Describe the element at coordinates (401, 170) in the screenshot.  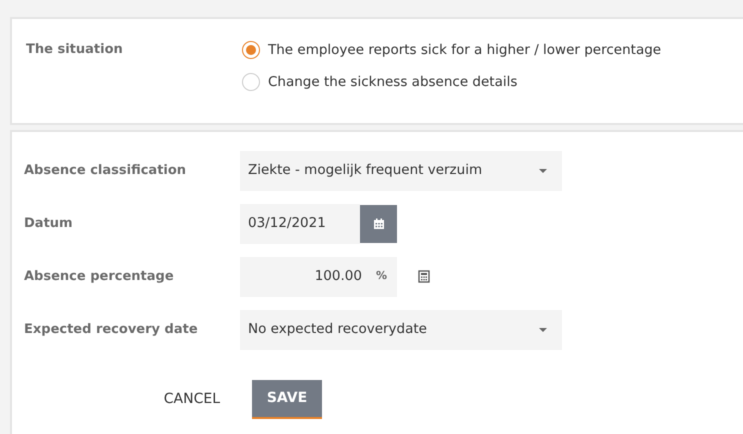
I see `select-field: Ziekte - mogelijk frequent verzuim` at that location.